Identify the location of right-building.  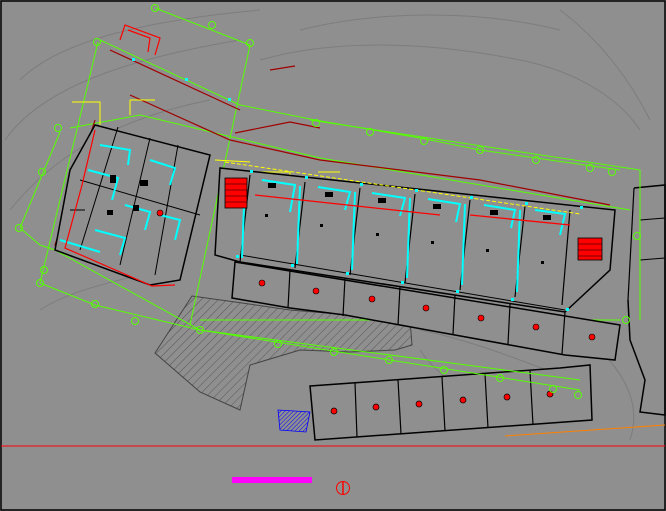
(646, 300).